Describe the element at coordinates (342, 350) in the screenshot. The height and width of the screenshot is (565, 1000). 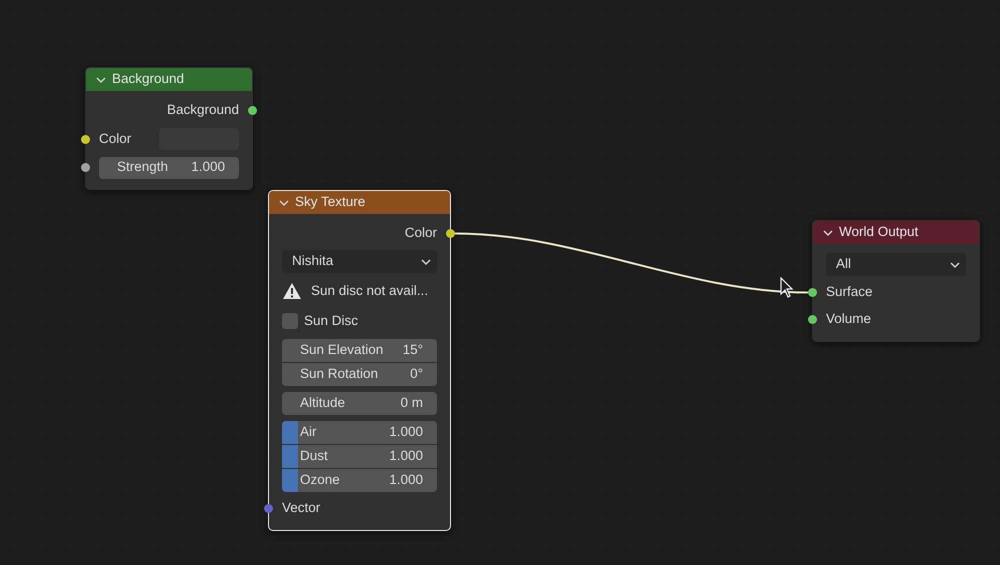
I see `field-label: Sun Elevation` at that location.